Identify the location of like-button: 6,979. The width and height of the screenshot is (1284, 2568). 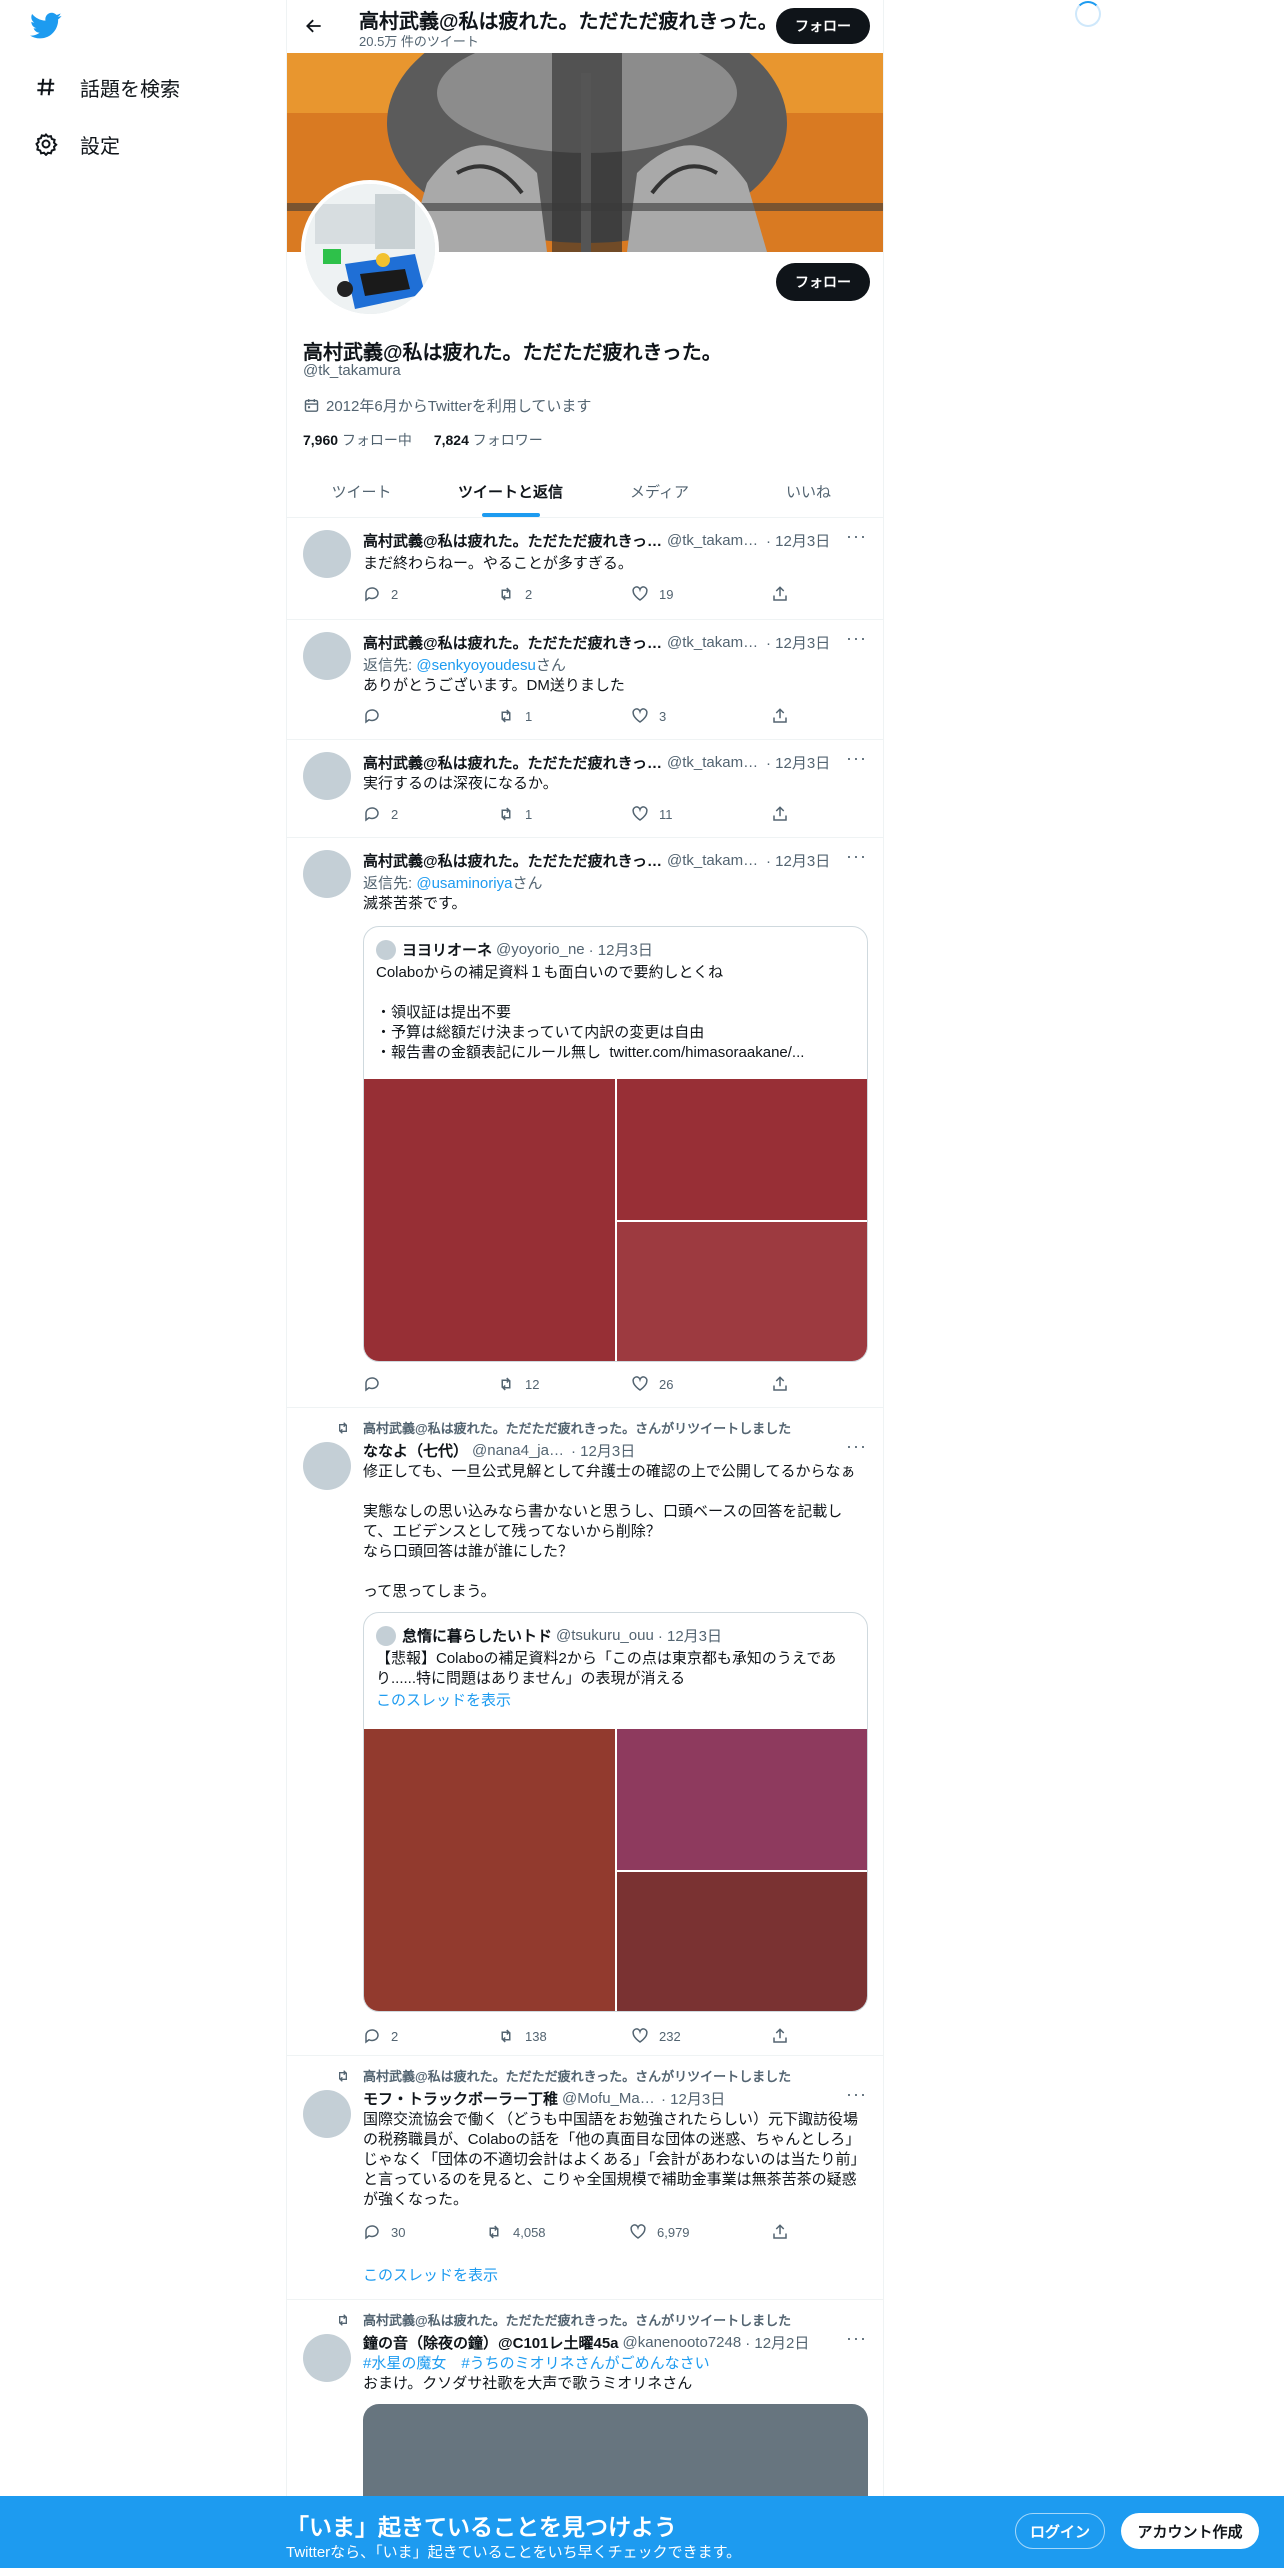
(700, 2232).